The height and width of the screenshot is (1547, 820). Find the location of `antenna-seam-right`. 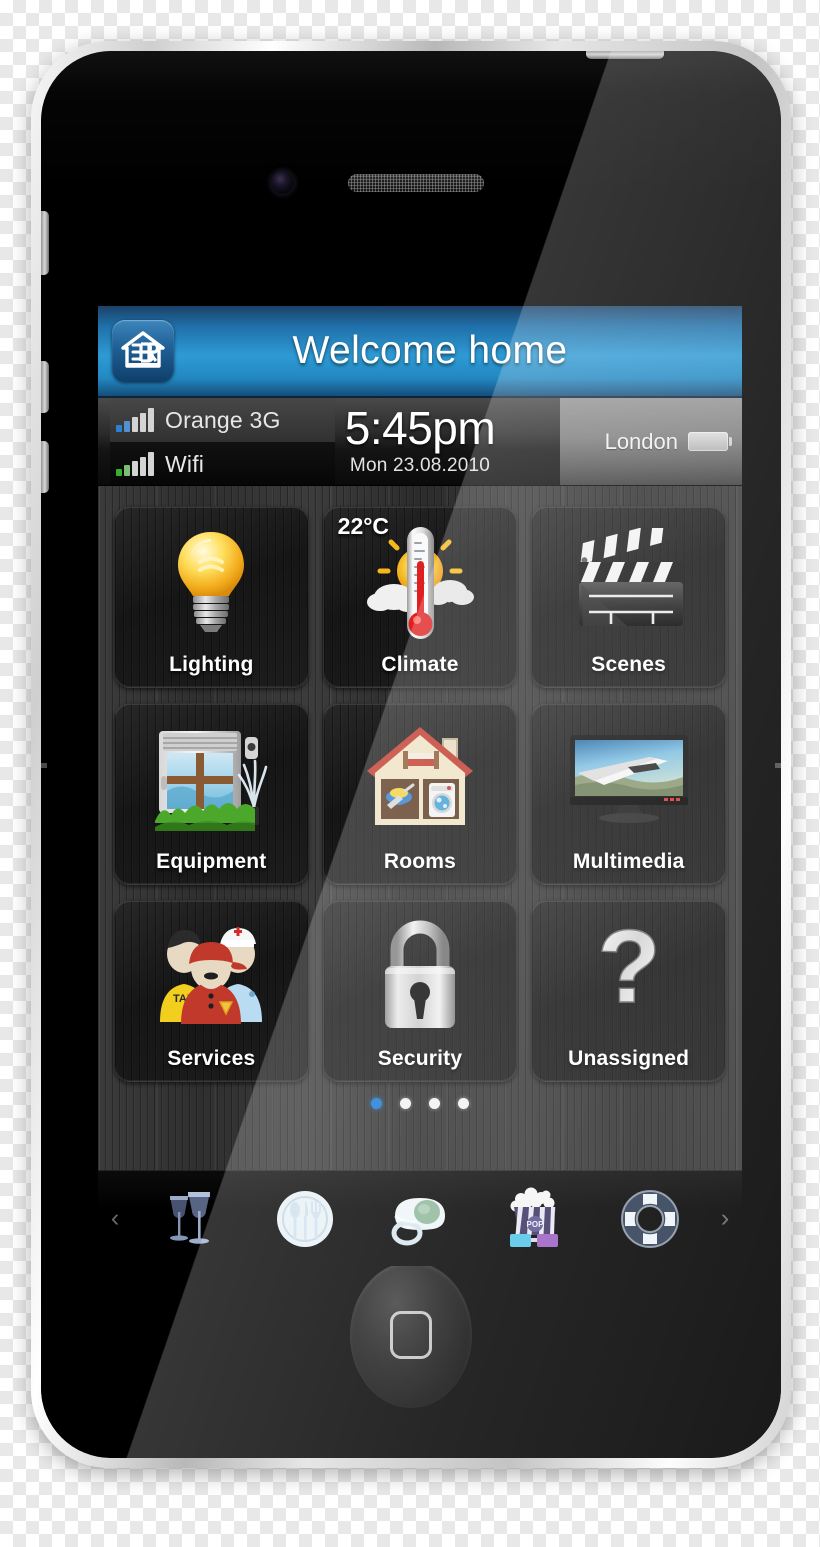

antenna-seam-right is located at coordinates (778, 765).